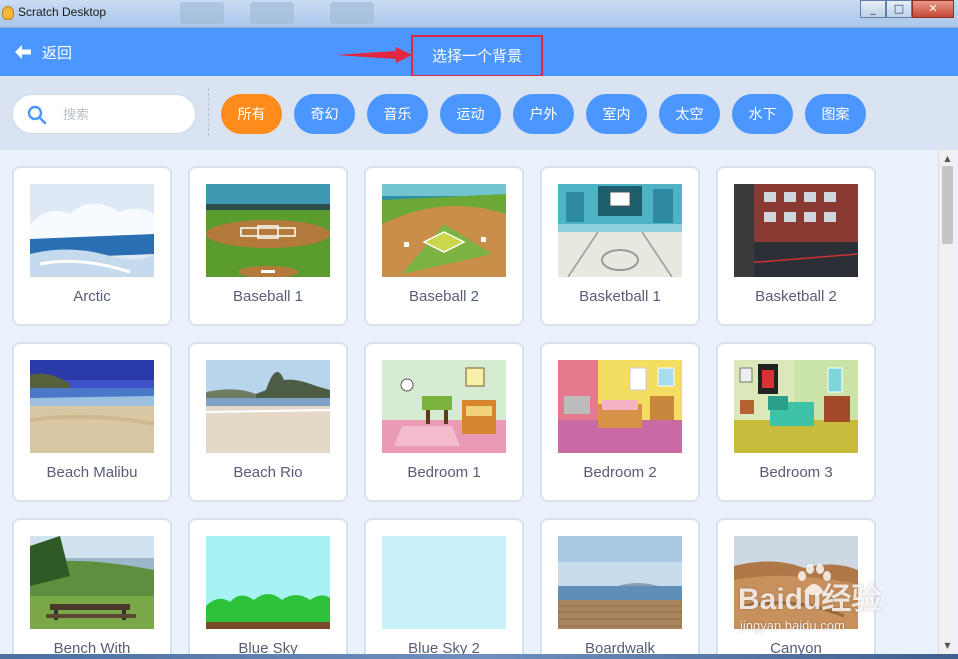 The height and width of the screenshot is (659, 958). What do you see at coordinates (62, 12) in the screenshot?
I see `window-title: Scratch Desktop` at bounding box center [62, 12].